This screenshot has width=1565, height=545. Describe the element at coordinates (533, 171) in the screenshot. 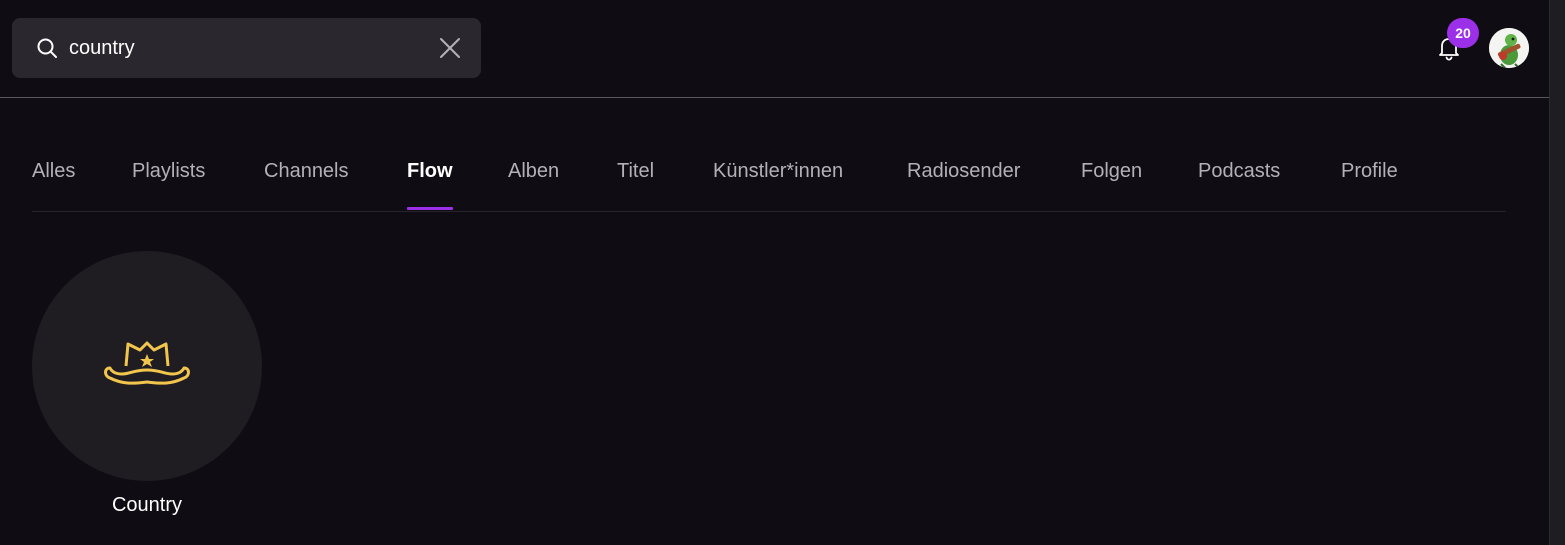

I see `tab-alben: Alben` at that location.